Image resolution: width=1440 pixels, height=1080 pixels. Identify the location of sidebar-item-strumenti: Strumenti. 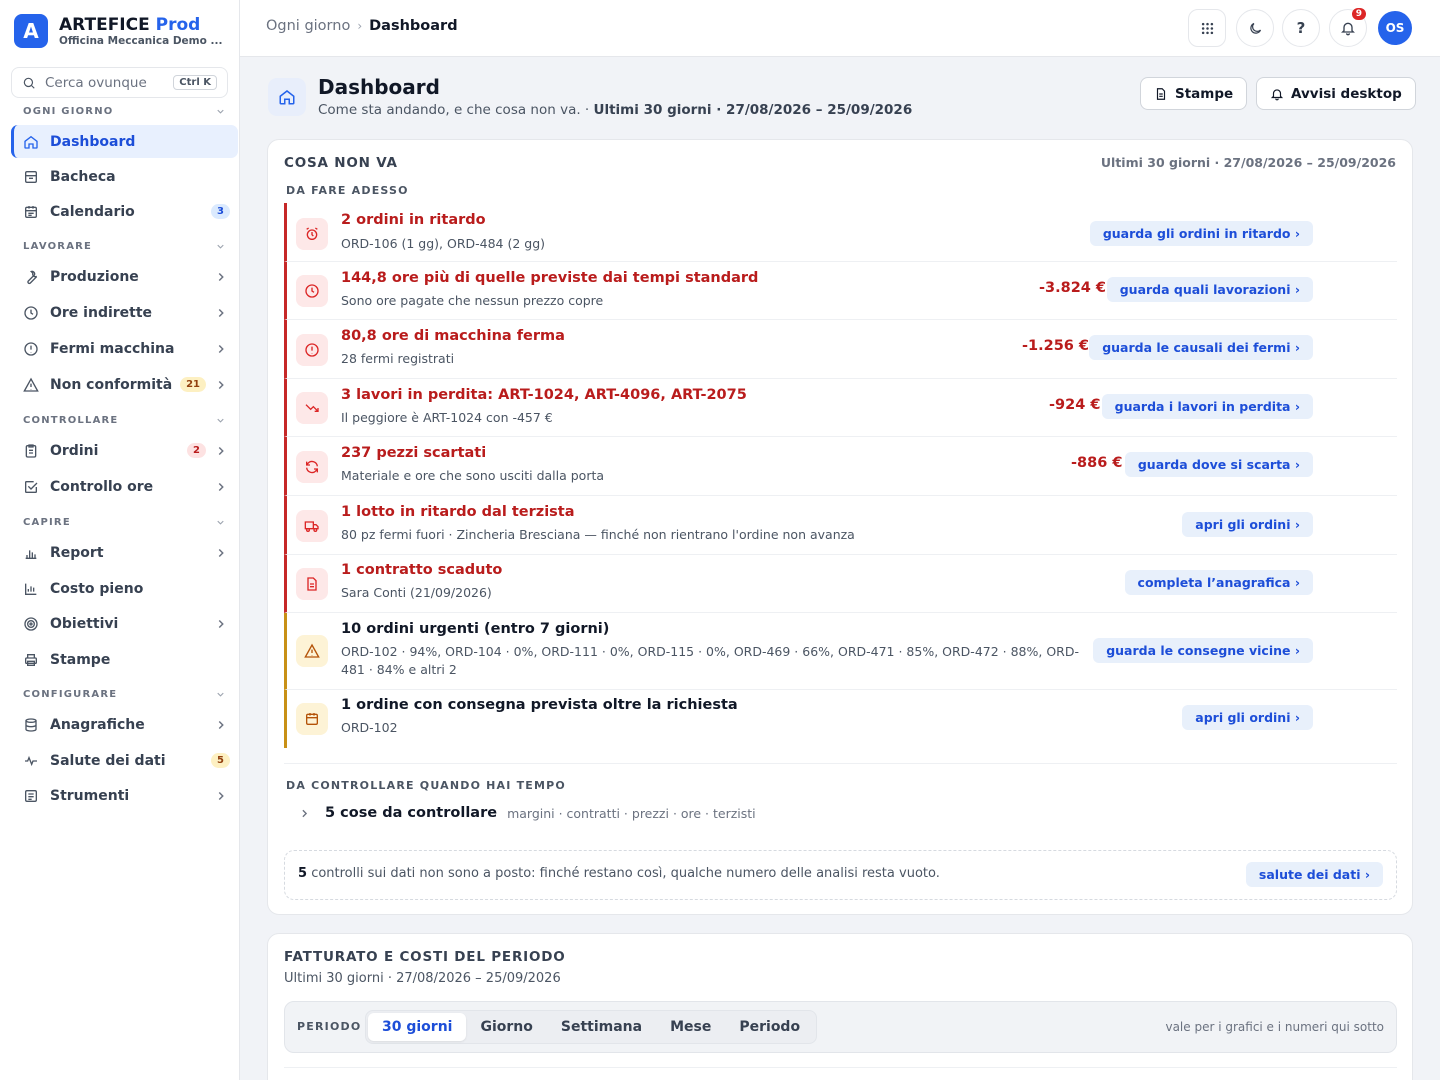
(124, 795).